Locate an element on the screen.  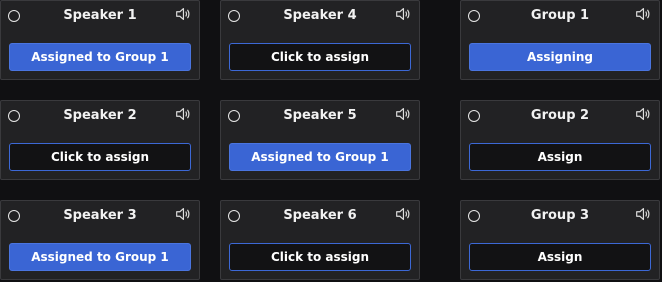
speaker-2-assign-button: Click to assign is located at coordinates (100, 157).